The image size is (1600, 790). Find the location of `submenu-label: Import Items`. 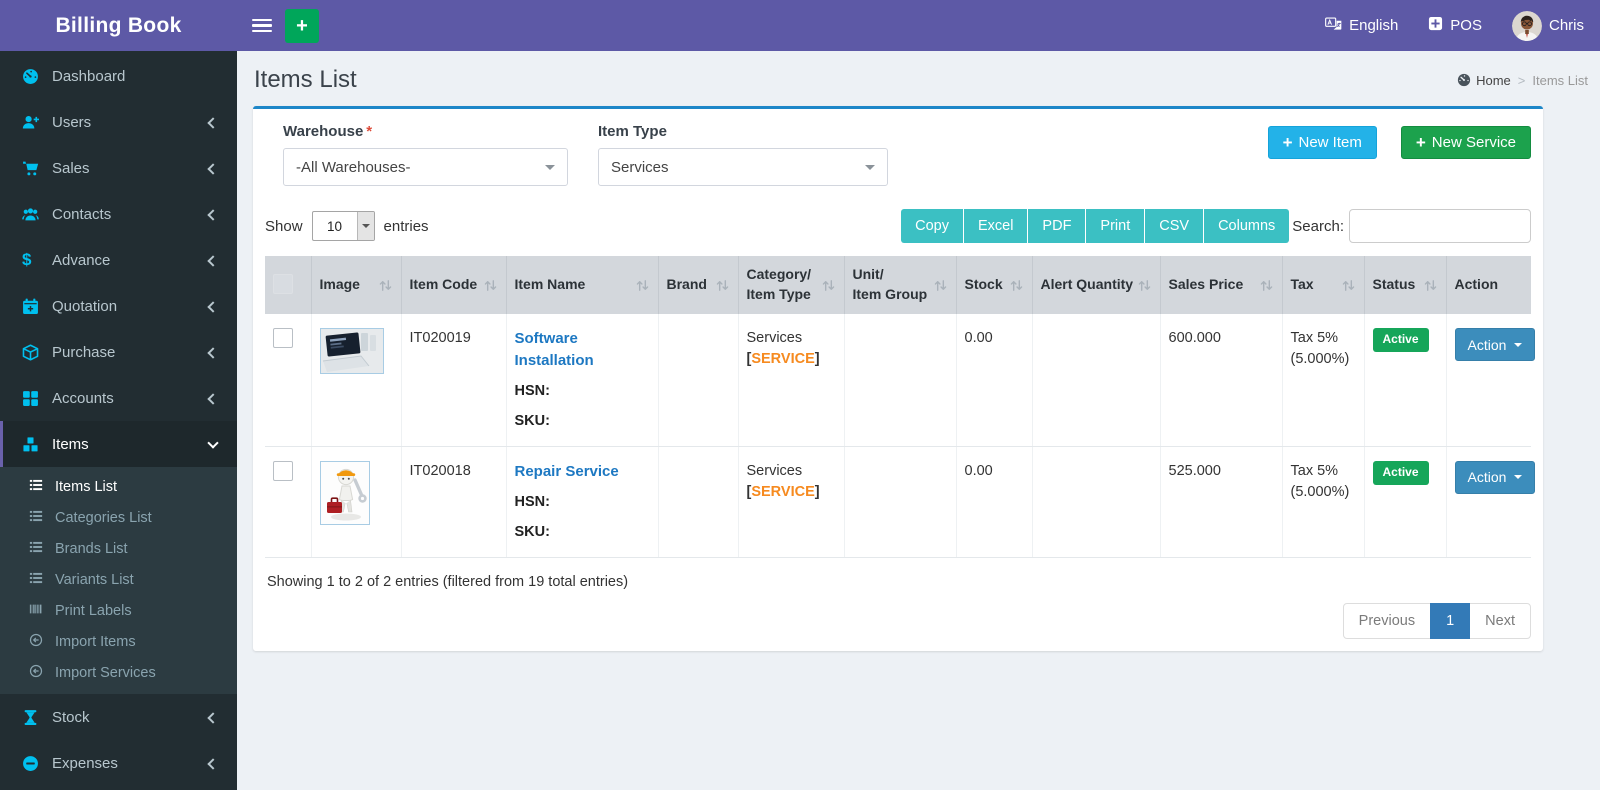

submenu-label: Import Items is located at coordinates (95, 641).